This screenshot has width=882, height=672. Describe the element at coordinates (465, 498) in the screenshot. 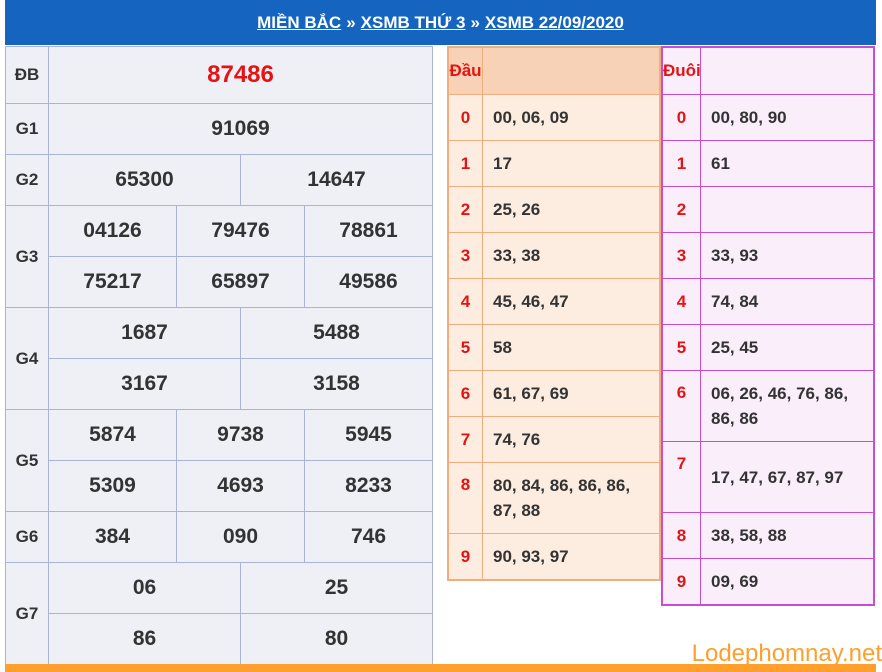

I see `dau-digit: 8` at that location.